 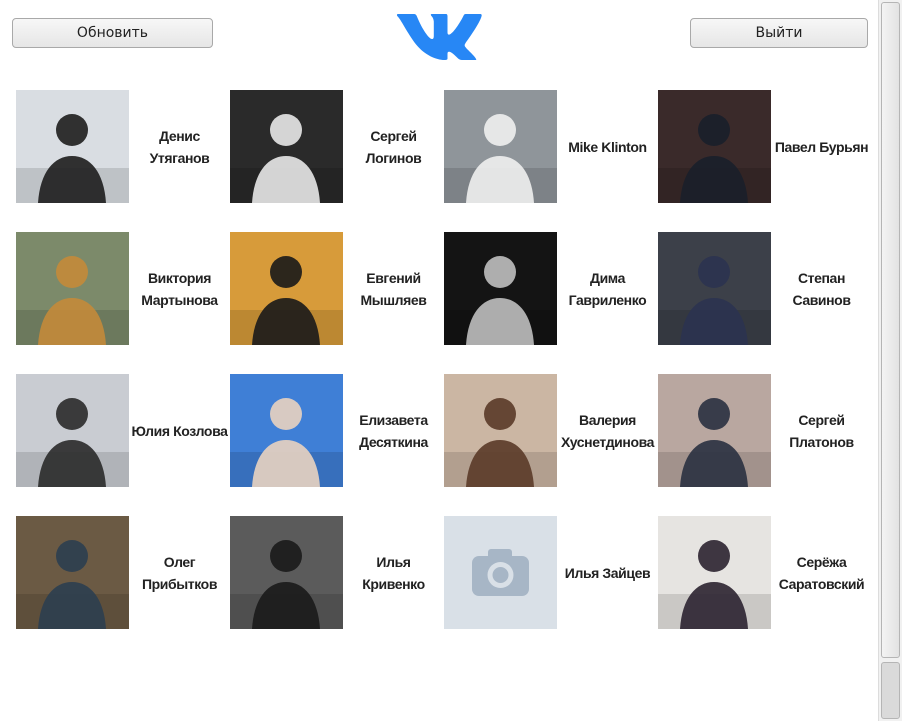 I want to click on friend-card: Валерия Хуснетдинова, so click(x=551, y=430).